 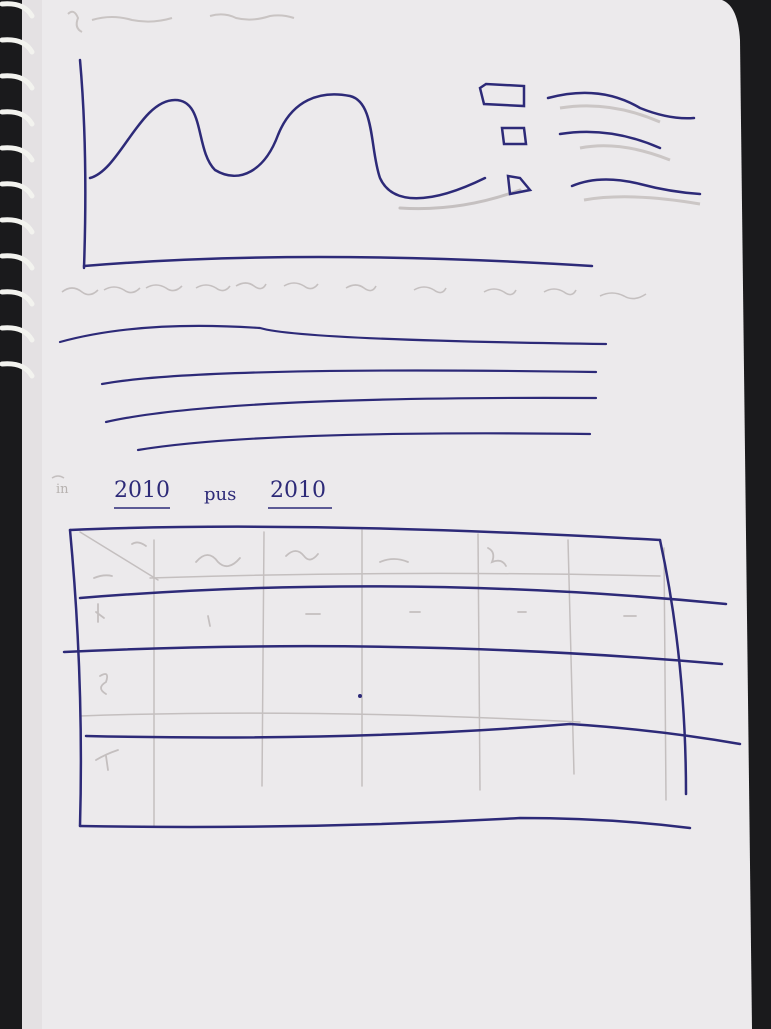 What do you see at coordinates (298, 490) in the screenshot?
I see `filter-to-value: 2010` at bounding box center [298, 490].